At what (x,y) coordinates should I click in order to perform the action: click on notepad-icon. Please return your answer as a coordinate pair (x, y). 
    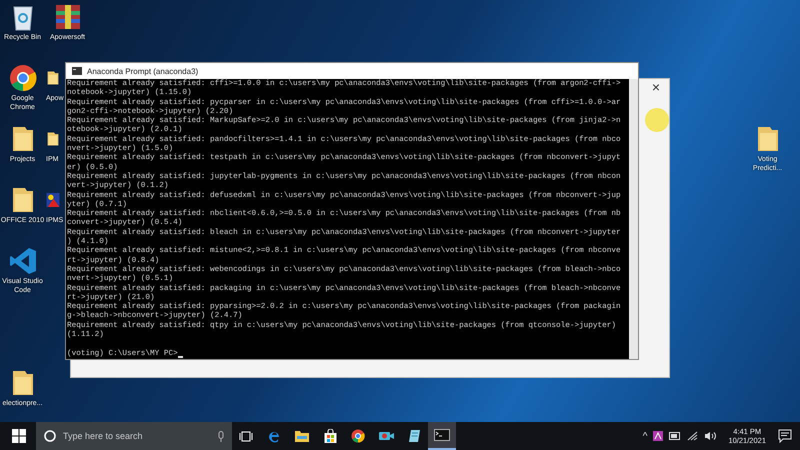
    Looking at the image, I should click on (414, 436).